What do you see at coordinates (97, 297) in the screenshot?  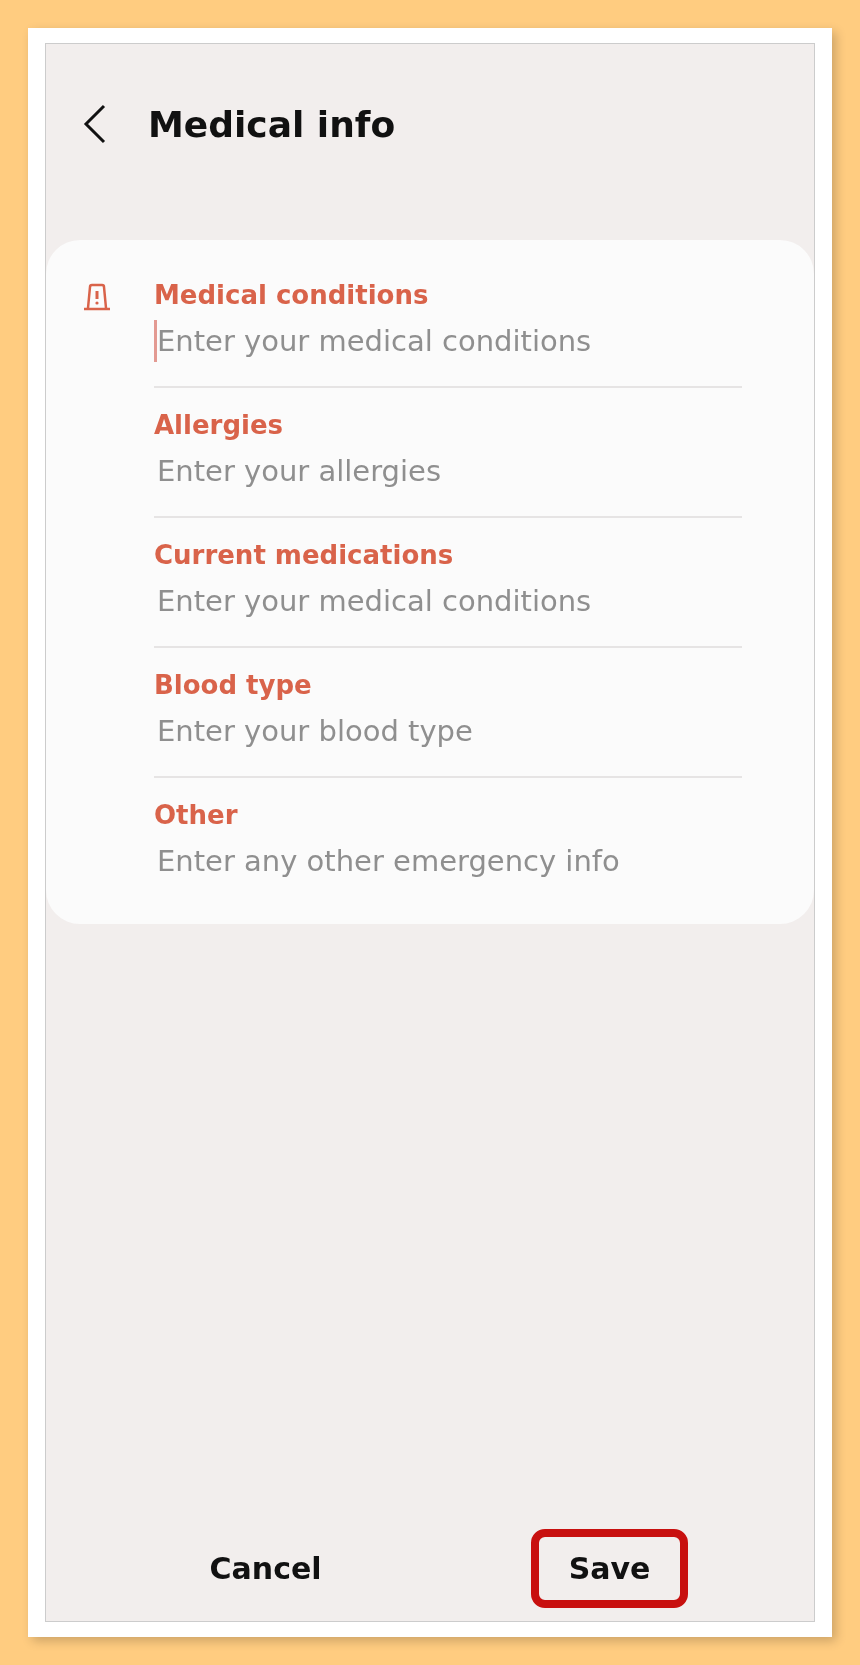 I see `siren-icon` at bounding box center [97, 297].